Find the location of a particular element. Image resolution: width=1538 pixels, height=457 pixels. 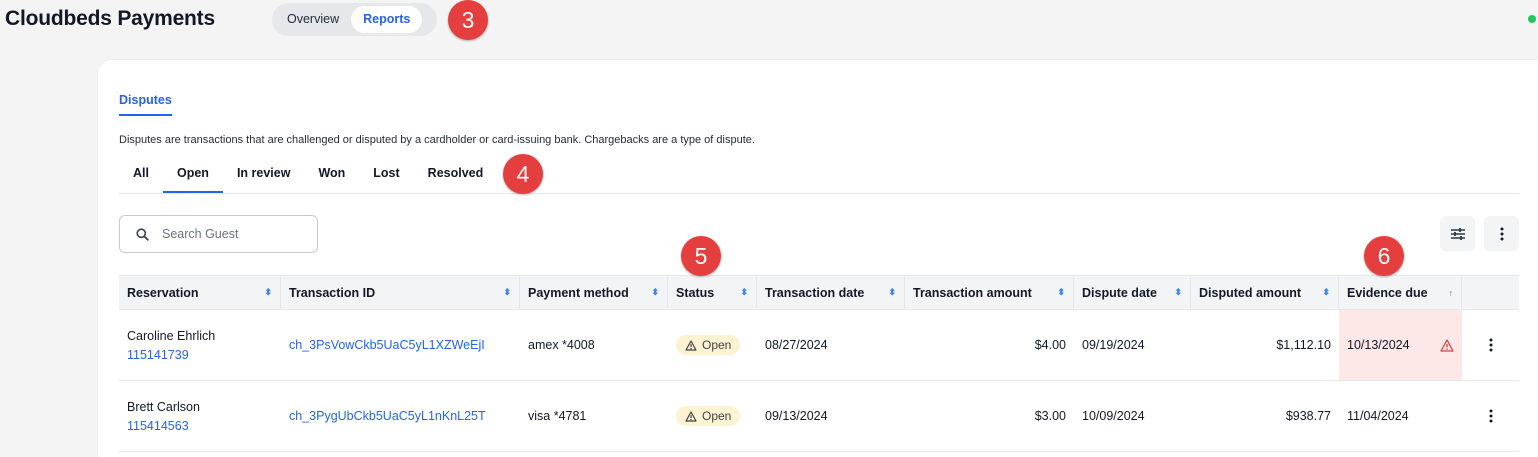

transaction-amount-cell: $3.00 is located at coordinates (1050, 416).